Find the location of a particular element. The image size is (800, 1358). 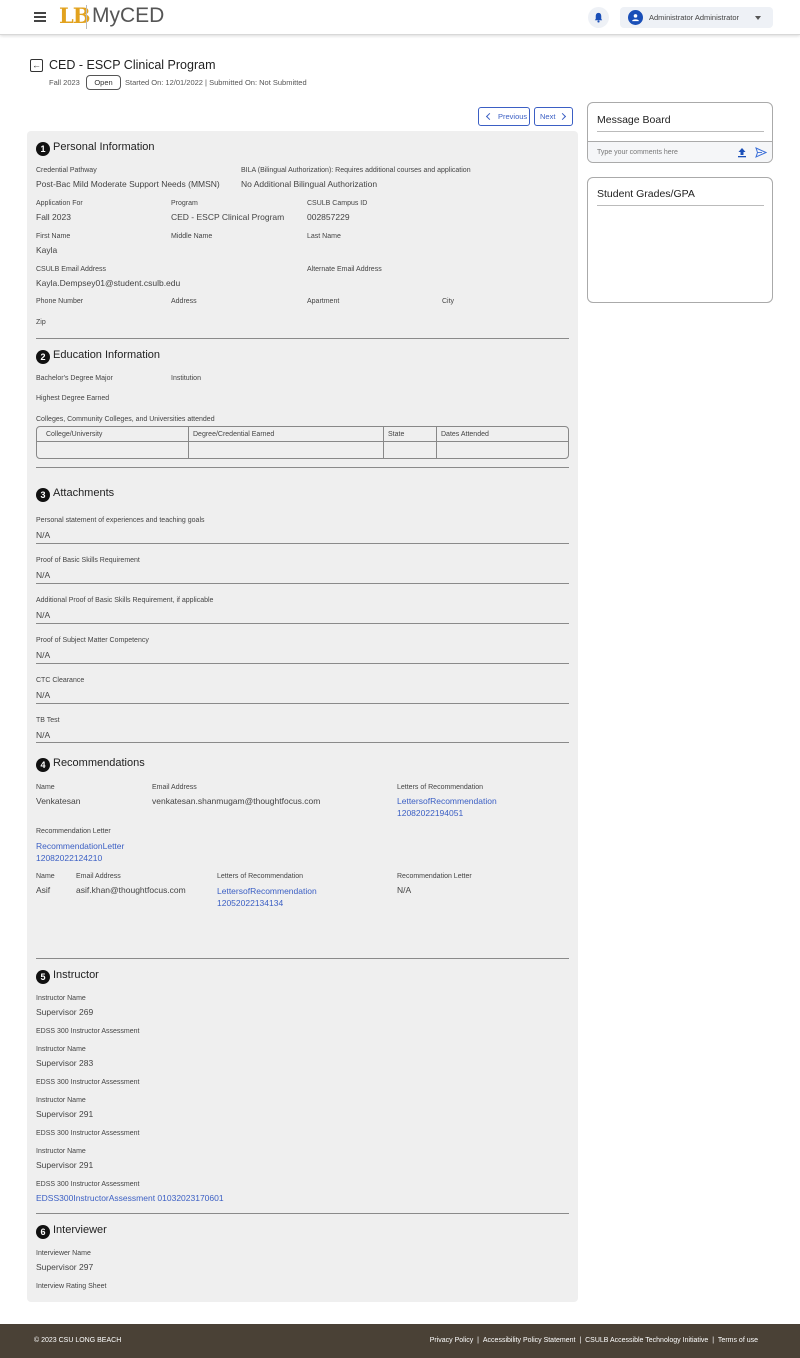

link-text: RecommendationLetter is located at coordinates (80, 846).